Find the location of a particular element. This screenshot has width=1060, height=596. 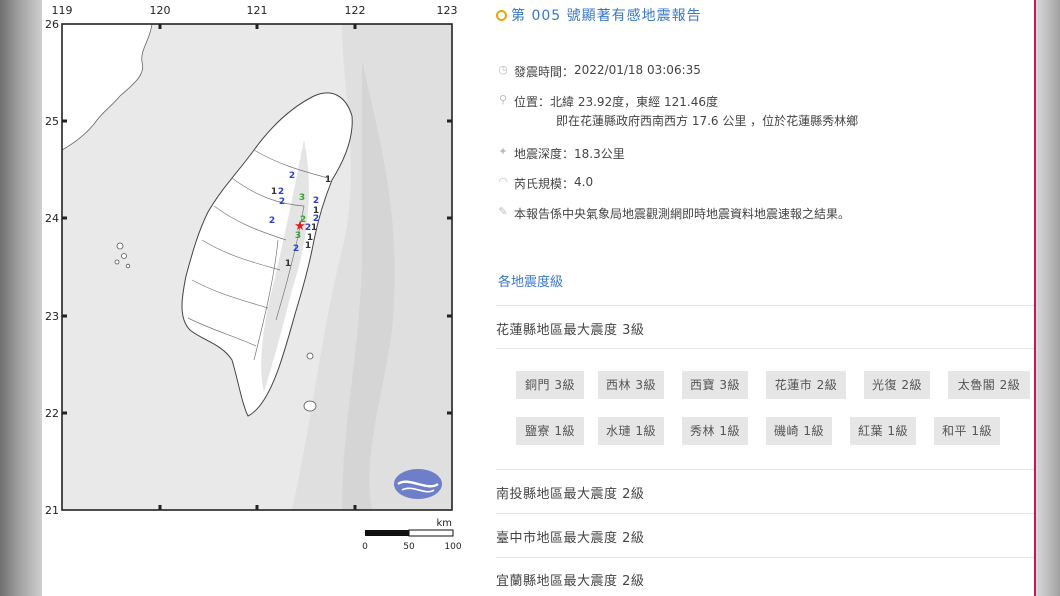

report-title: 第 005 號顯著有感地震報告 is located at coordinates (606, 16).